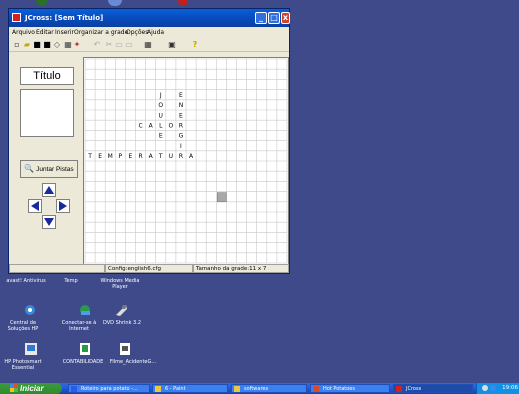  Describe the element at coordinates (23, 326) in the screenshot. I see `desktop-icon-label: Central de Soluções HP` at that location.